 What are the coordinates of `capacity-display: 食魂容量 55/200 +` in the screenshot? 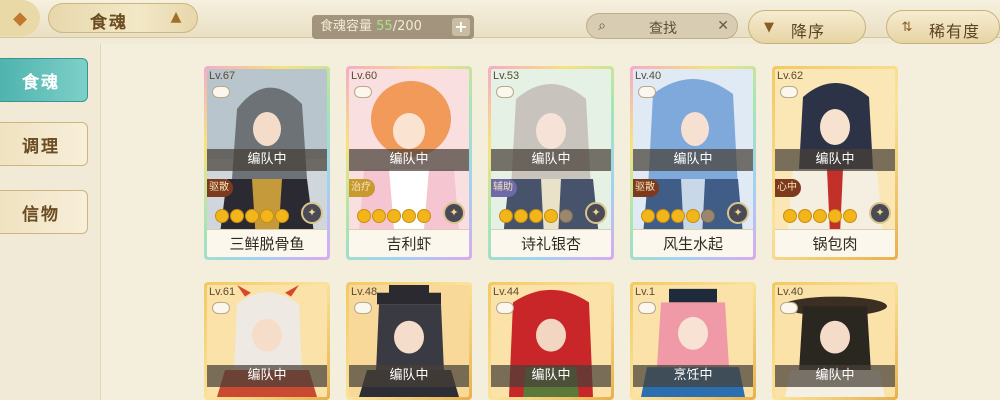 It's located at (393, 27).